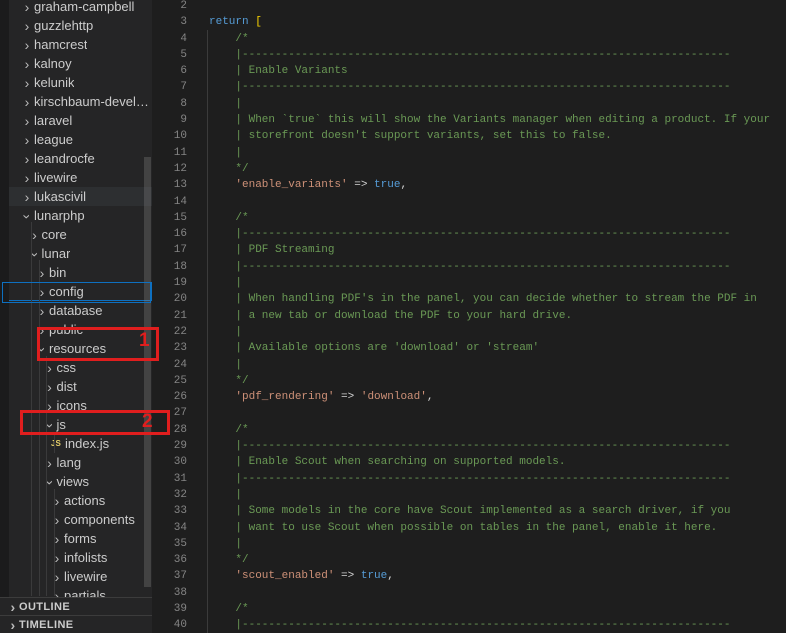  Describe the element at coordinates (76, 234) in the screenshot. I see `tree-item-core: › core` at that location.